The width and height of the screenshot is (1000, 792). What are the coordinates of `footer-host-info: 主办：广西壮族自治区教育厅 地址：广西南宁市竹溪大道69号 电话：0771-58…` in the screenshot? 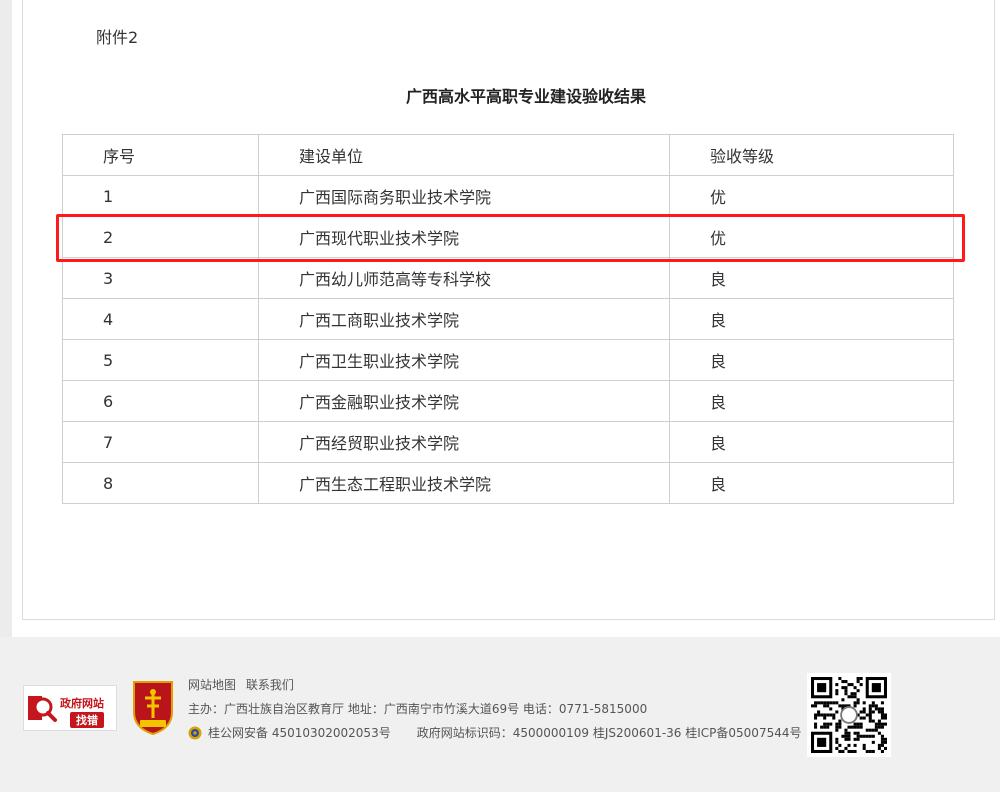 It's located at (418, 709).